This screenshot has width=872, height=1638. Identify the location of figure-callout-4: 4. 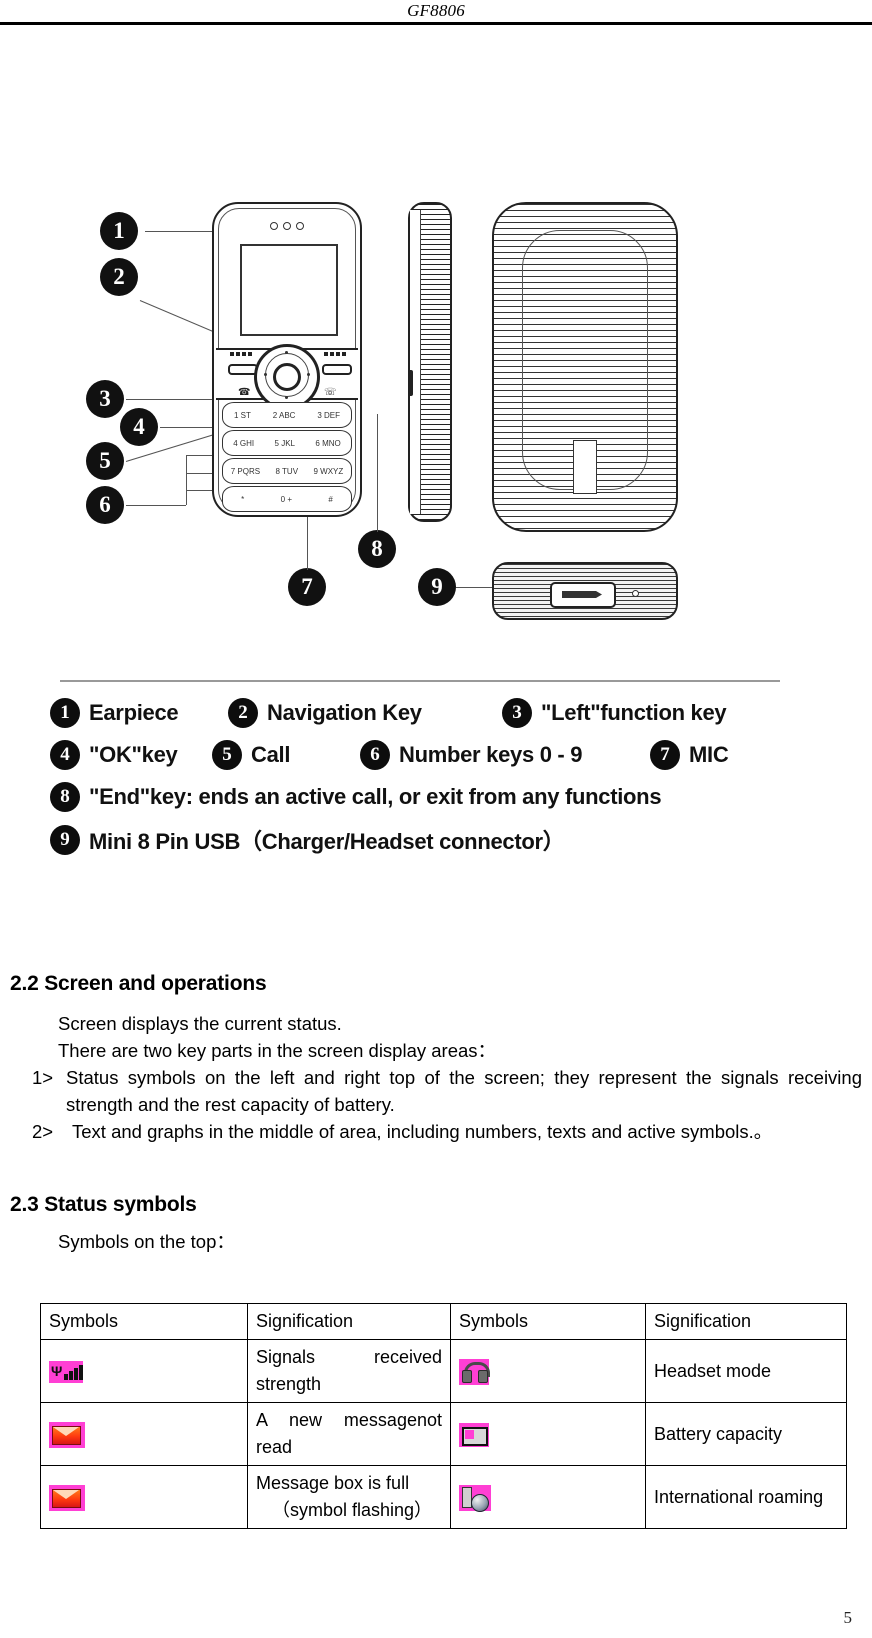
(139, 427).